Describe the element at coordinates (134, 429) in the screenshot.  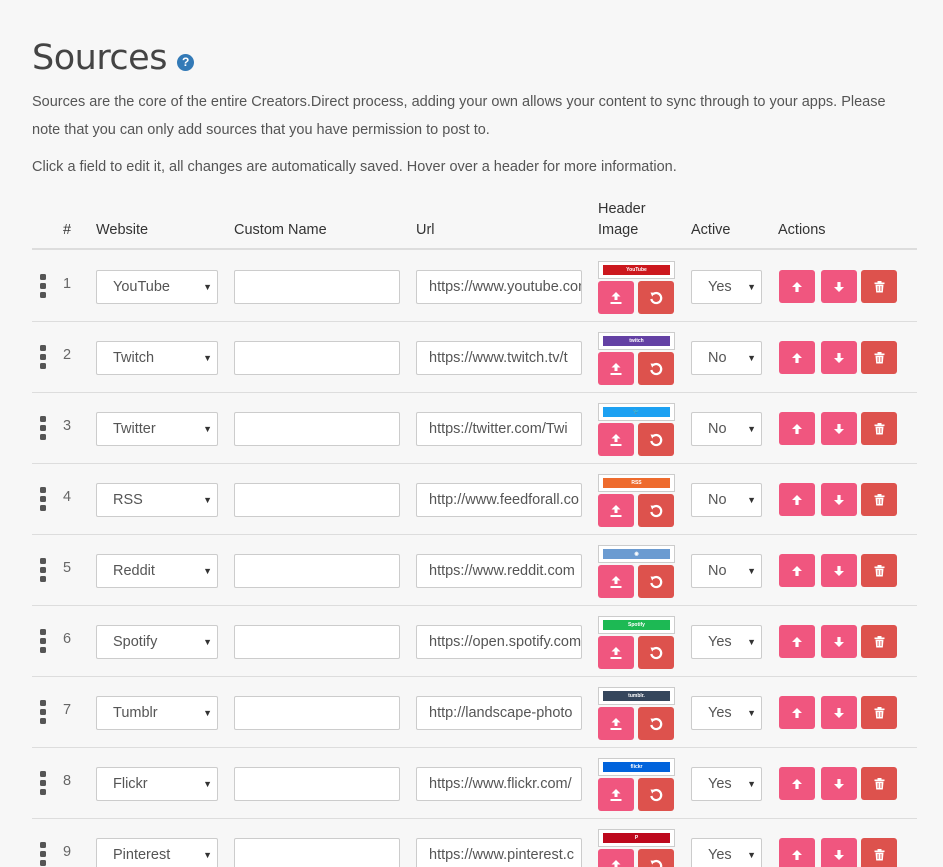
I see `website-select-value: Twitter` at that location.